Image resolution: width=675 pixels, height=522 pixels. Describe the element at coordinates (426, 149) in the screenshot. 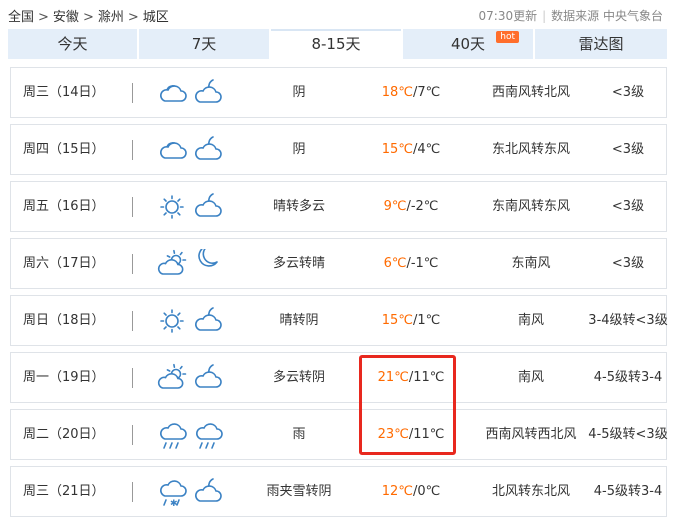

I see `low-temperature: /4℃` at that location.